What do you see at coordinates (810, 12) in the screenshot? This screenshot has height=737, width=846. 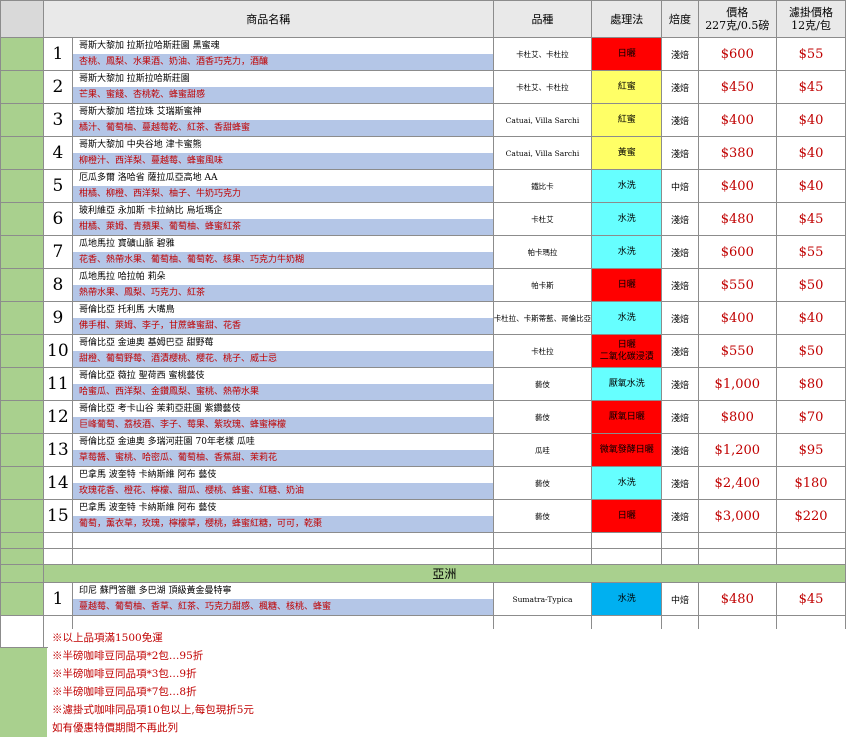 I see `header-drip-label: 濾掛價格` at bounding box center [810, 12].